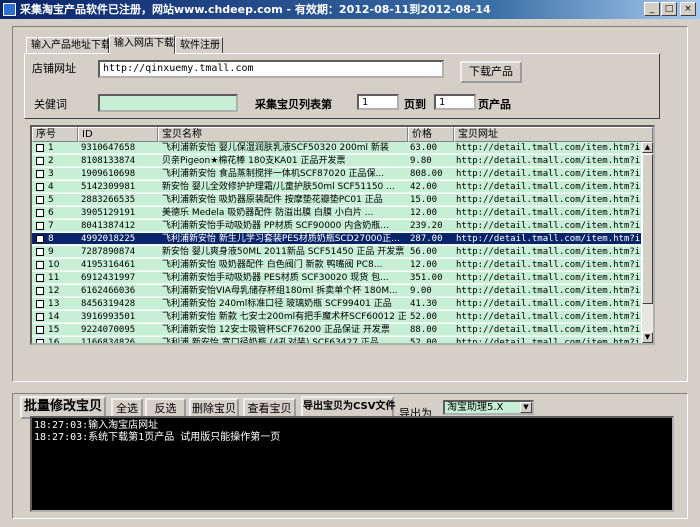  I want to click on row-index: 10, so click(54, 265).